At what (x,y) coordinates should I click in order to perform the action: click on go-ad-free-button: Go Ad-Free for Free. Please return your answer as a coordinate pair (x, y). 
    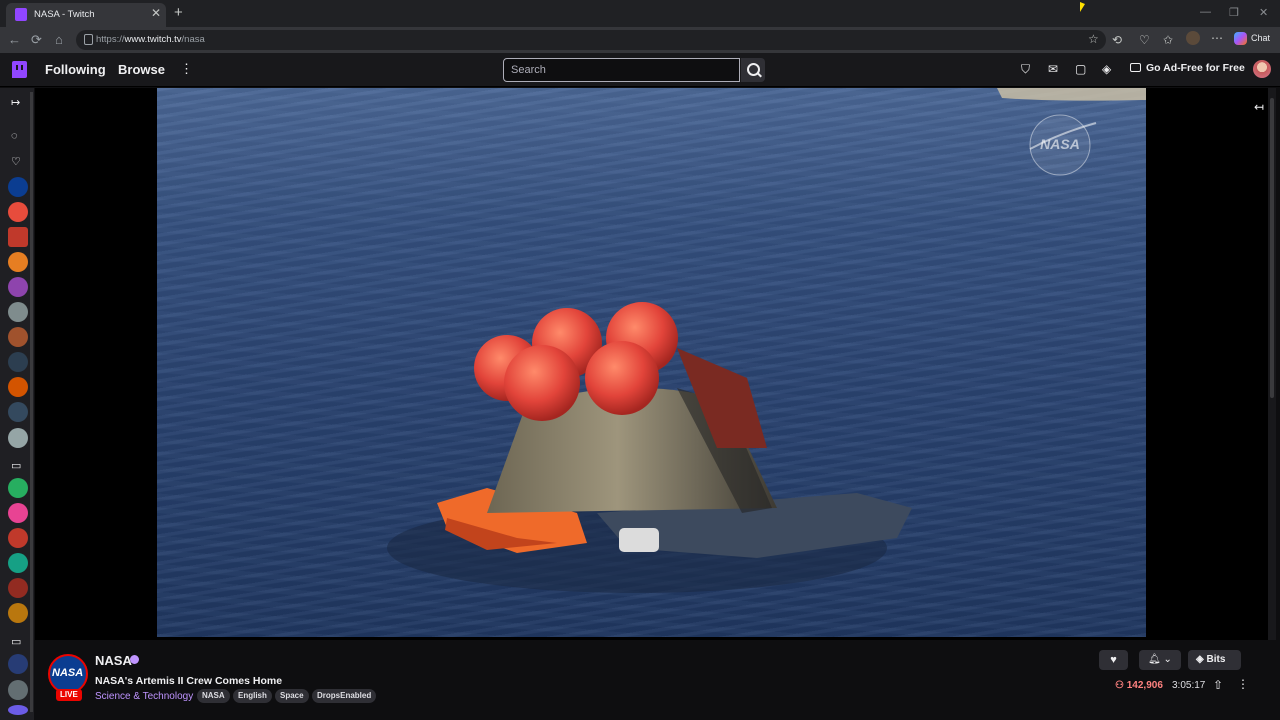
    Looking at the image, I should click on (1187, 68).